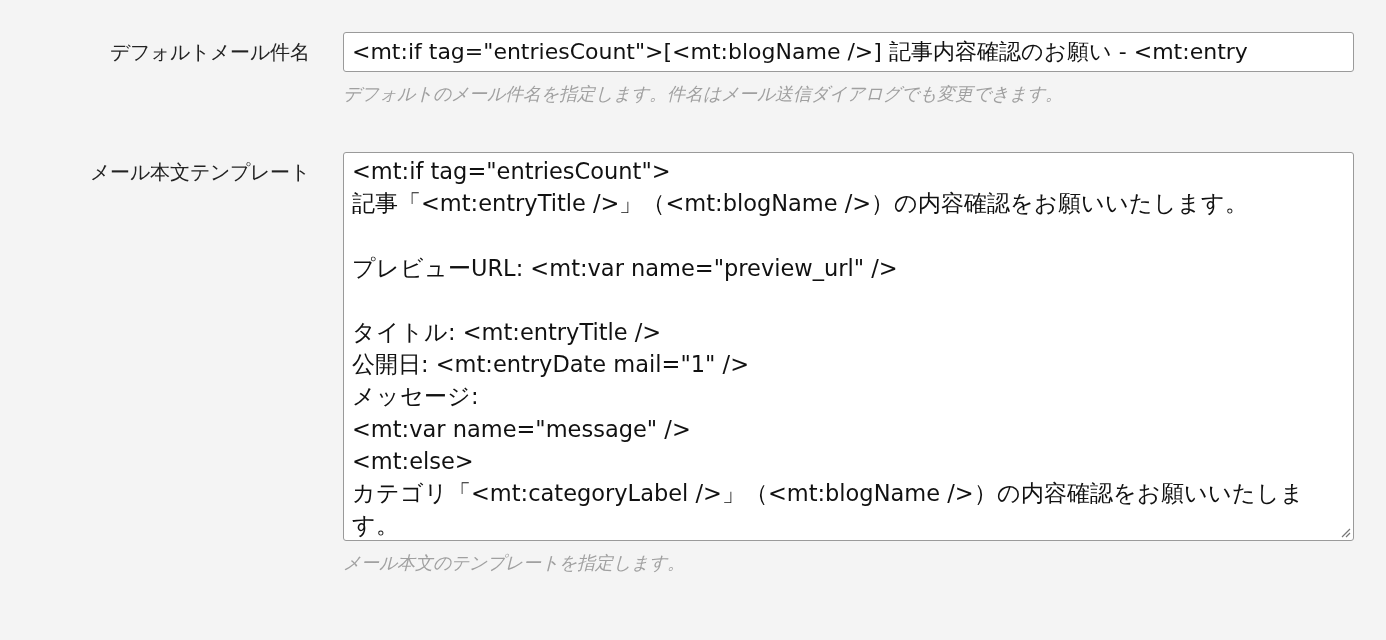  What do you see at coordinates (210, 52) in the screenshot?
I see `field-label: デフォルトメール件名` at bounding box center [210, 52].